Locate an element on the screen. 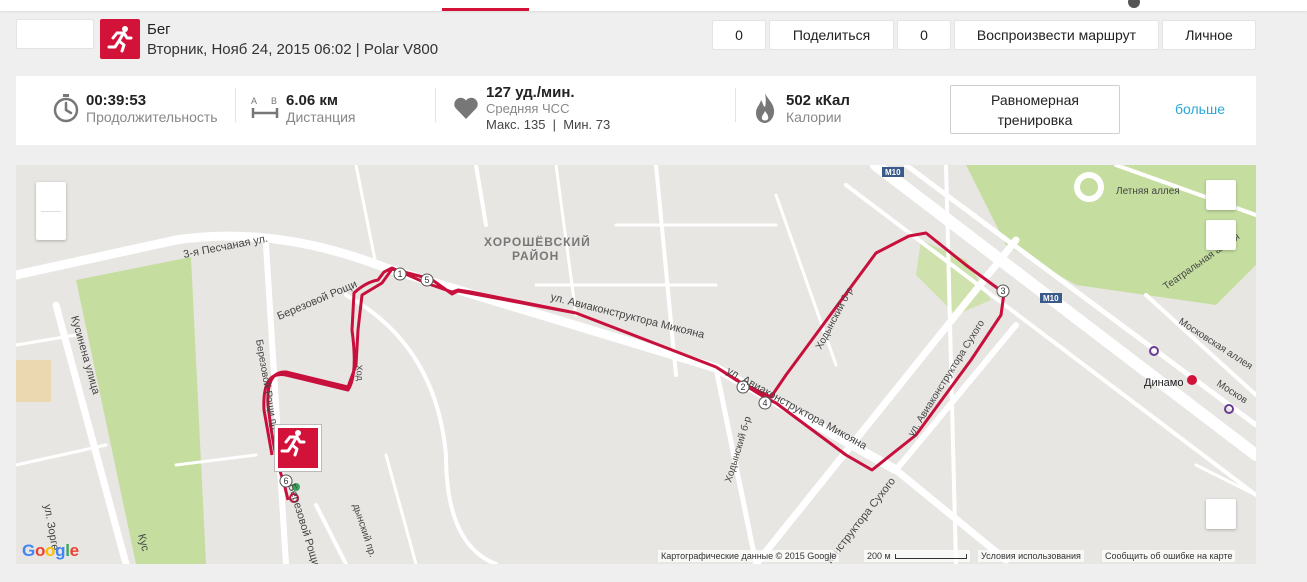 The image size is (1307, 582). back-button is located at coordinates (55, 34).